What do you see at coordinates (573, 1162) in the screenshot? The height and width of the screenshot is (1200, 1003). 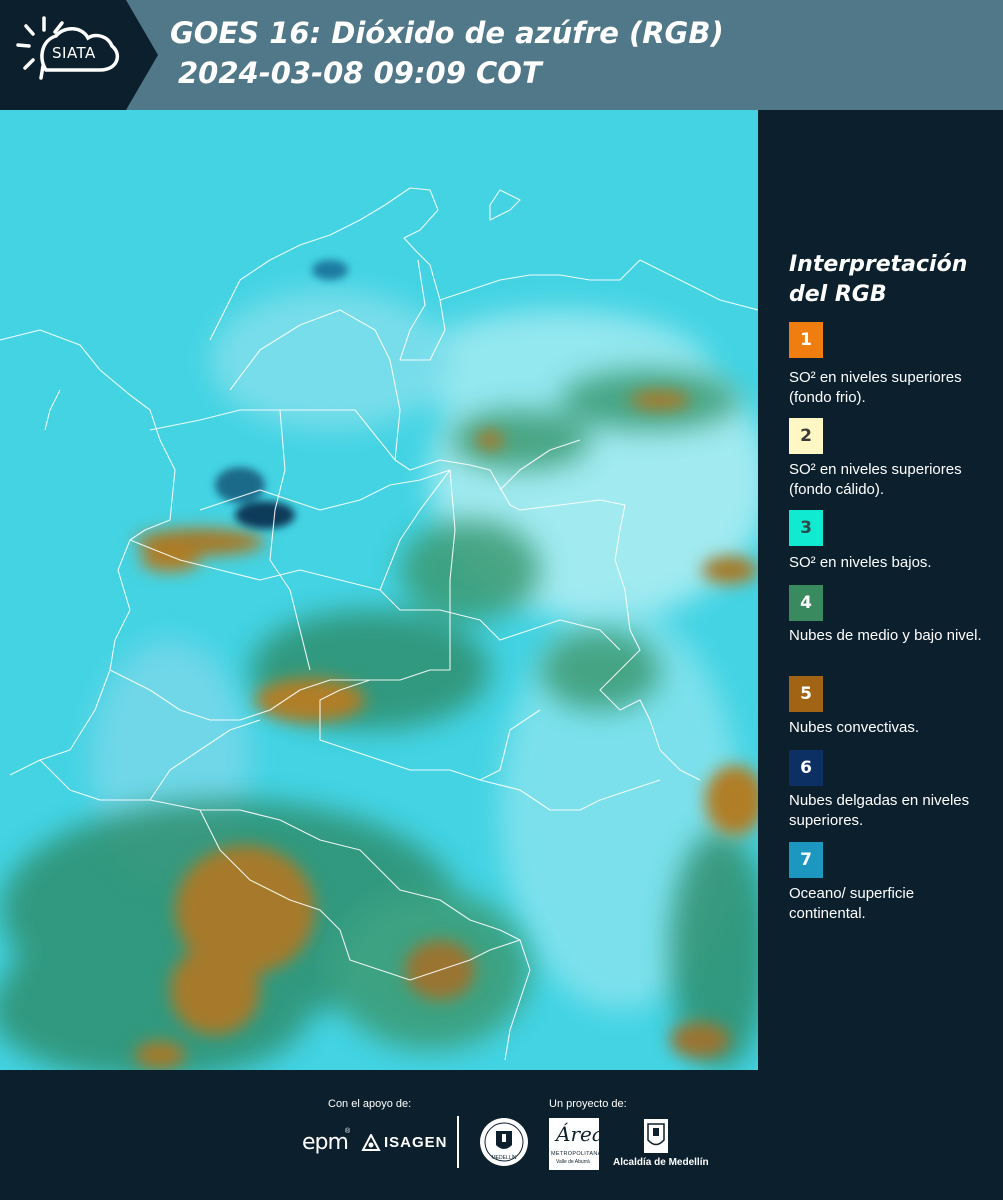 I see `area-subtitle-2: Valle de Aburrá` at bounding box center [573, 1162].